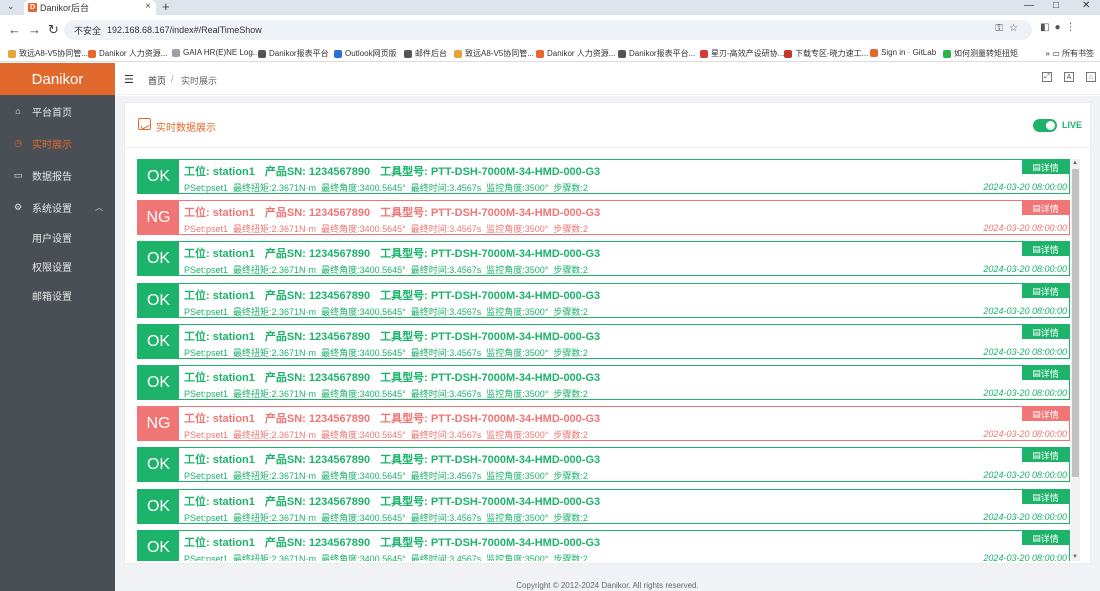  I want to click on chevron-up-icon: ︿, so click(99, 207).